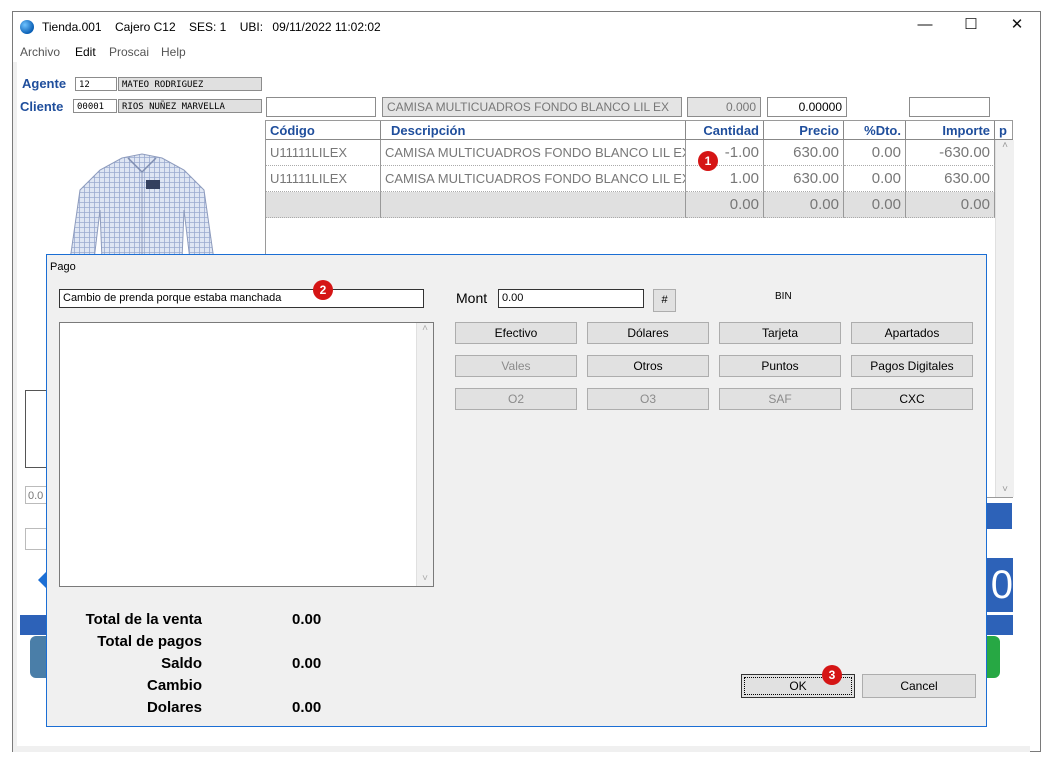 This screenshot has height=759, width=1052. I want to click on vales-button: Vales, so click(516, 366).